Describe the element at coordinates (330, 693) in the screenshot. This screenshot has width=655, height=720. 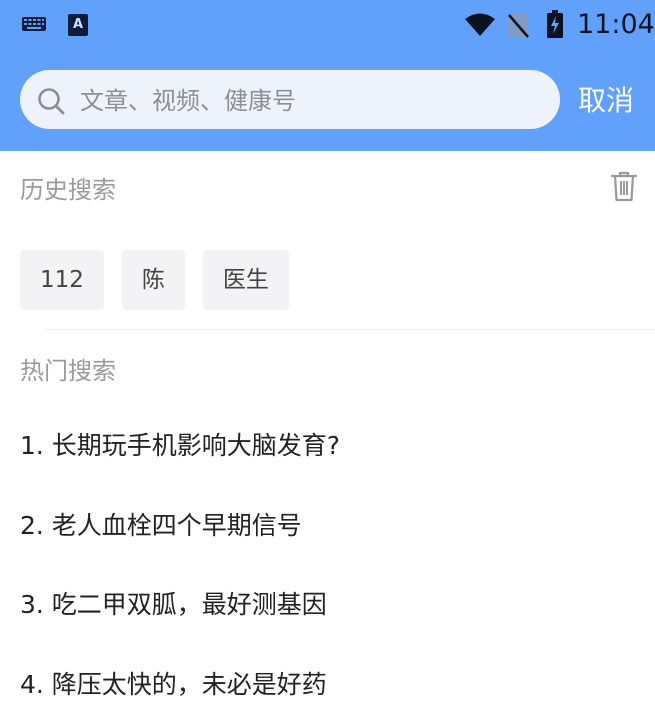
I see `hot-search-item: 4. 降压太快的，未必是好药` at that location.